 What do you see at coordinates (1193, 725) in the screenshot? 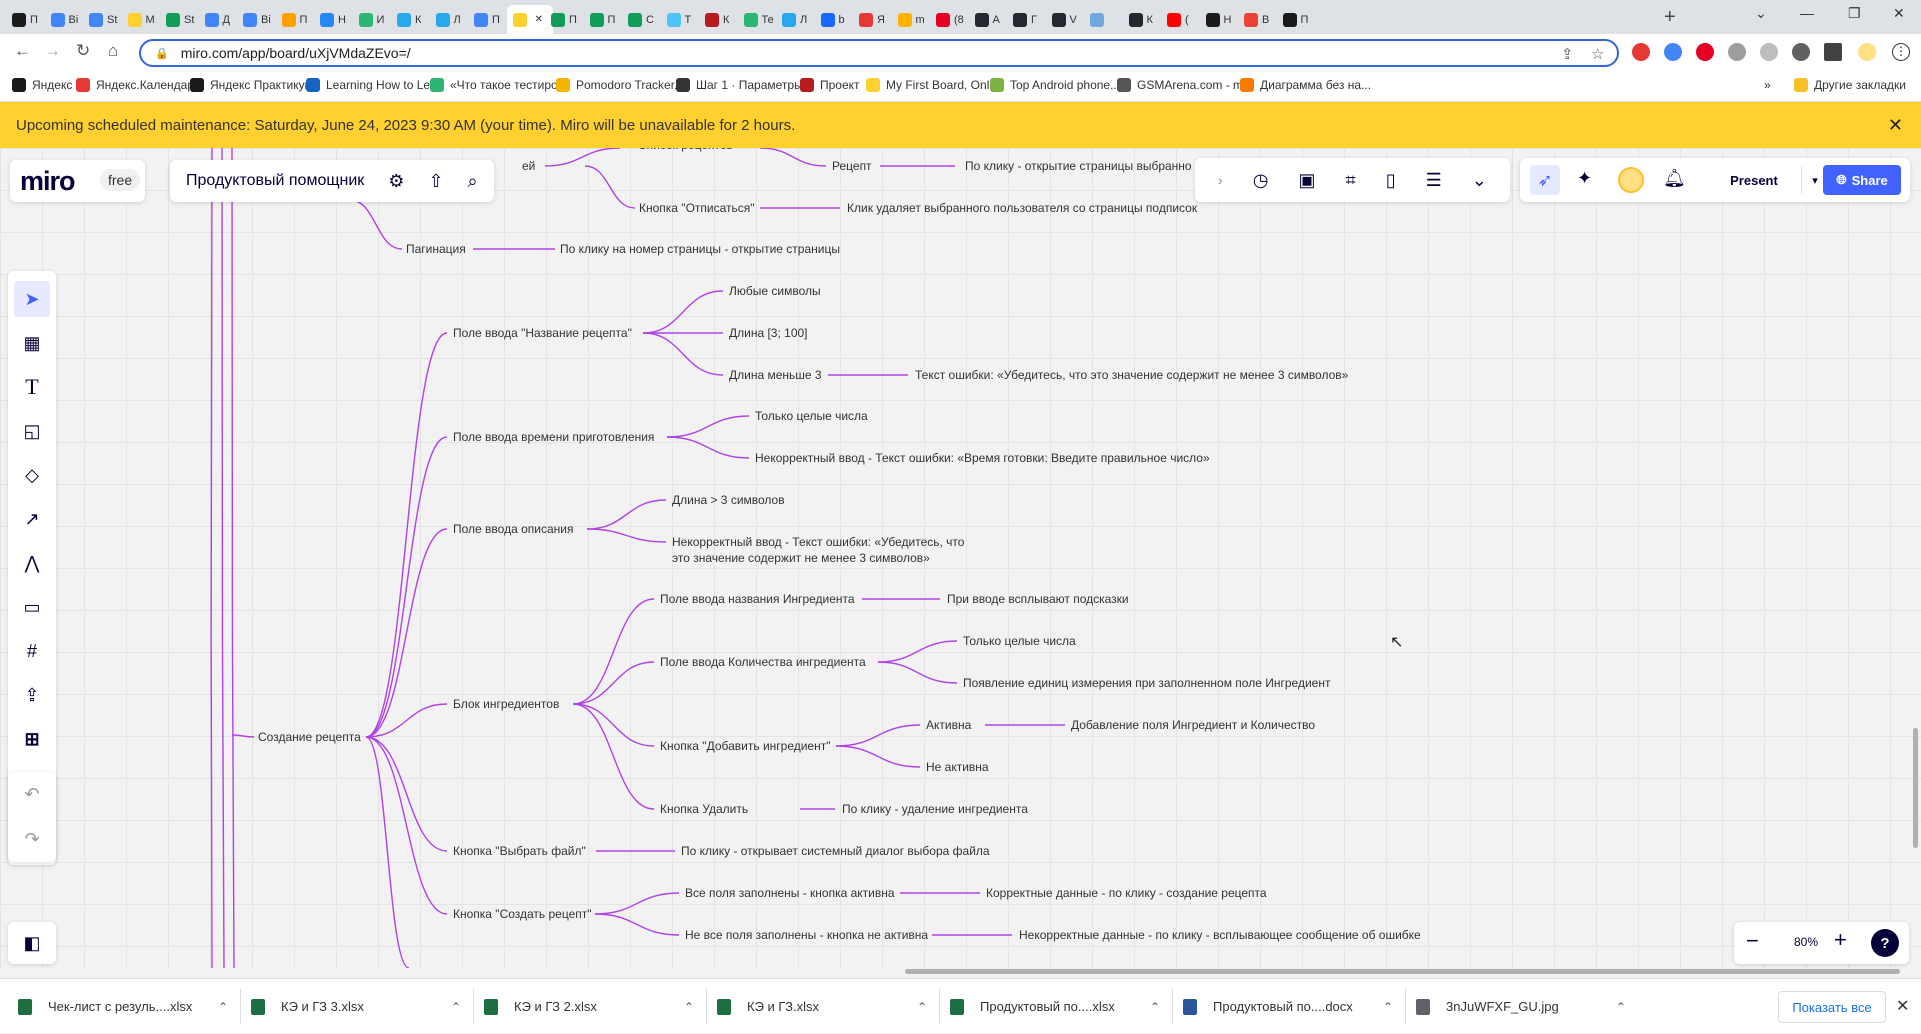
I see `mindmap-node: Добавление поля Ингредиент и Количество` at bounding box center [1193, 725].